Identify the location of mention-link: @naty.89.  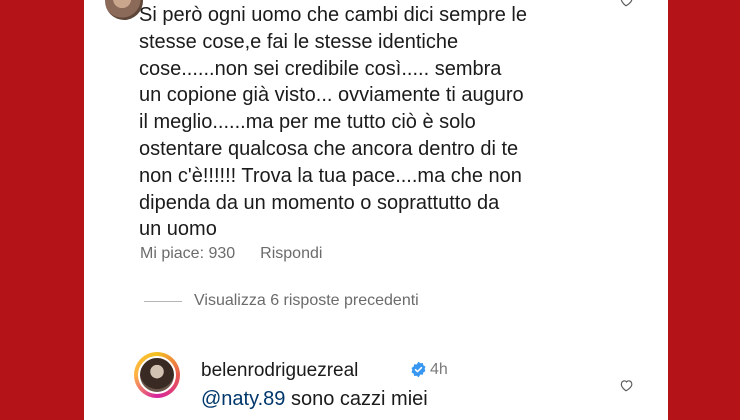
(243, 399).